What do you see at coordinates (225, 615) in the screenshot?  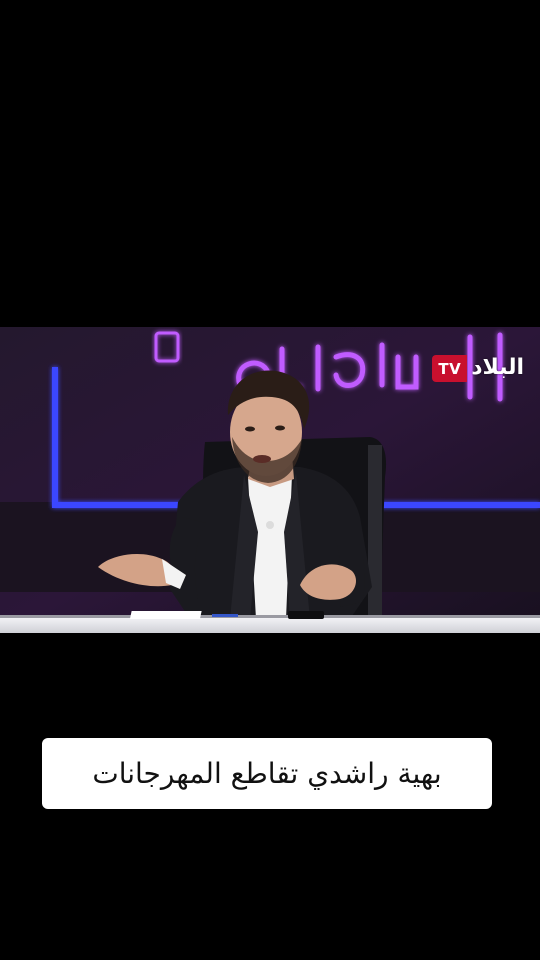 I see `desk-pen` at bounding box center [225, 615].